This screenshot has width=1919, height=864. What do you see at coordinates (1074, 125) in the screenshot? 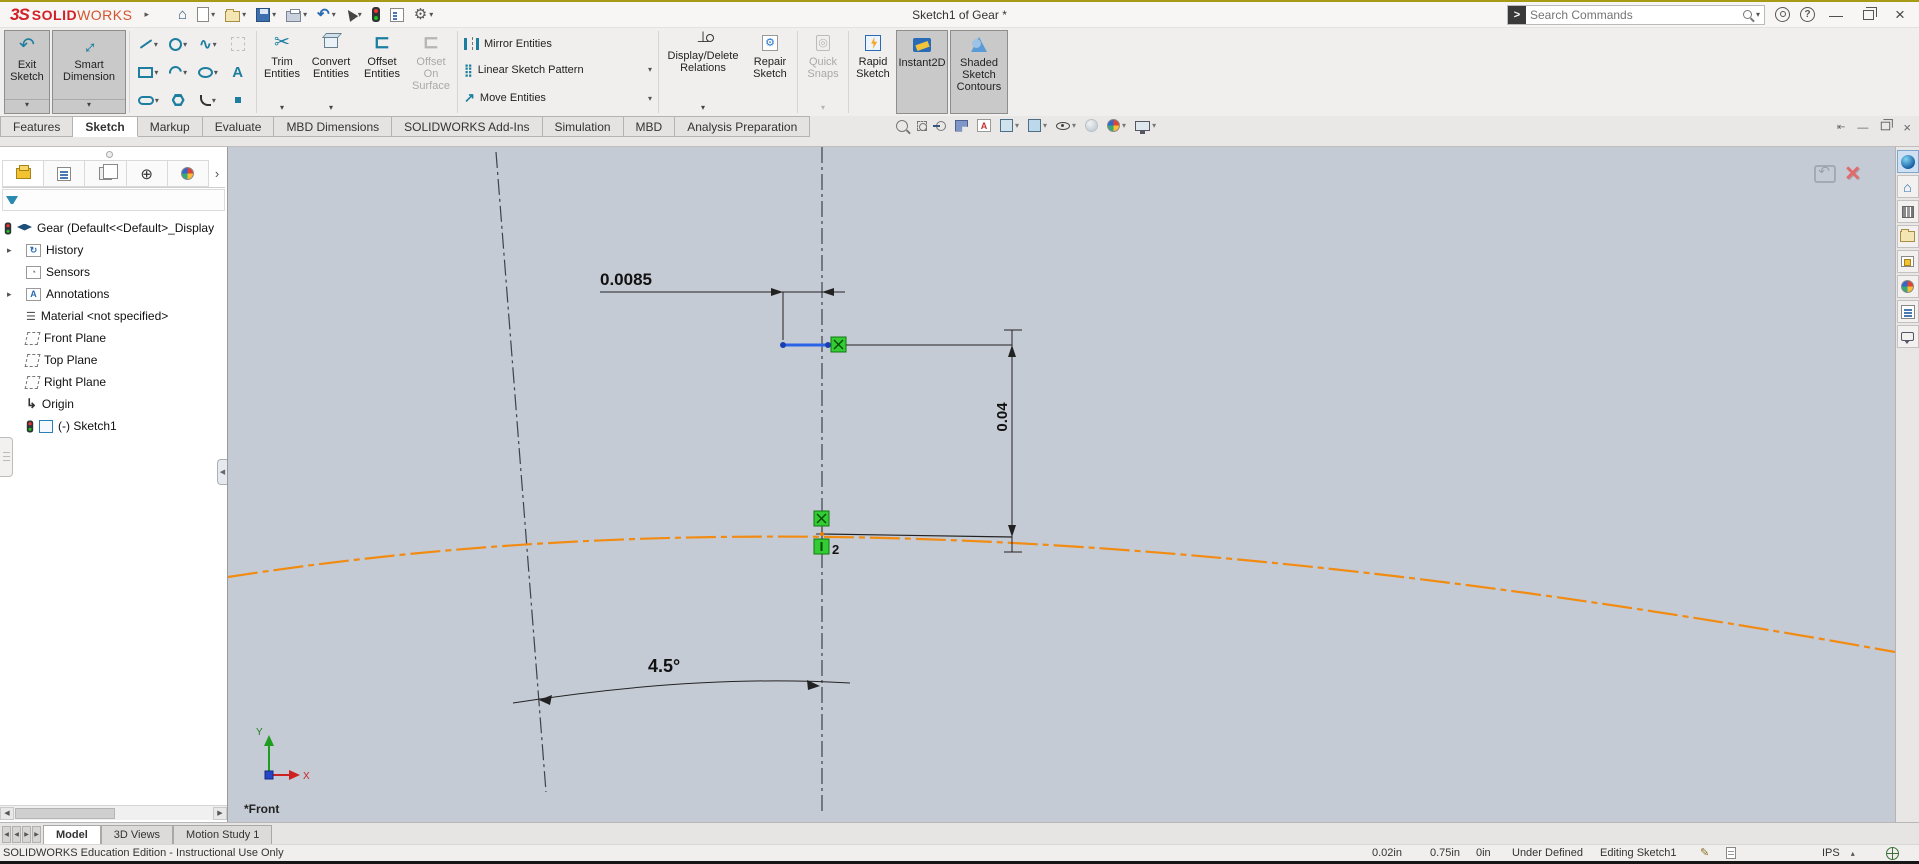
I see `hide-show-caret-icon: ▾` at bounding box center [1074, 125].